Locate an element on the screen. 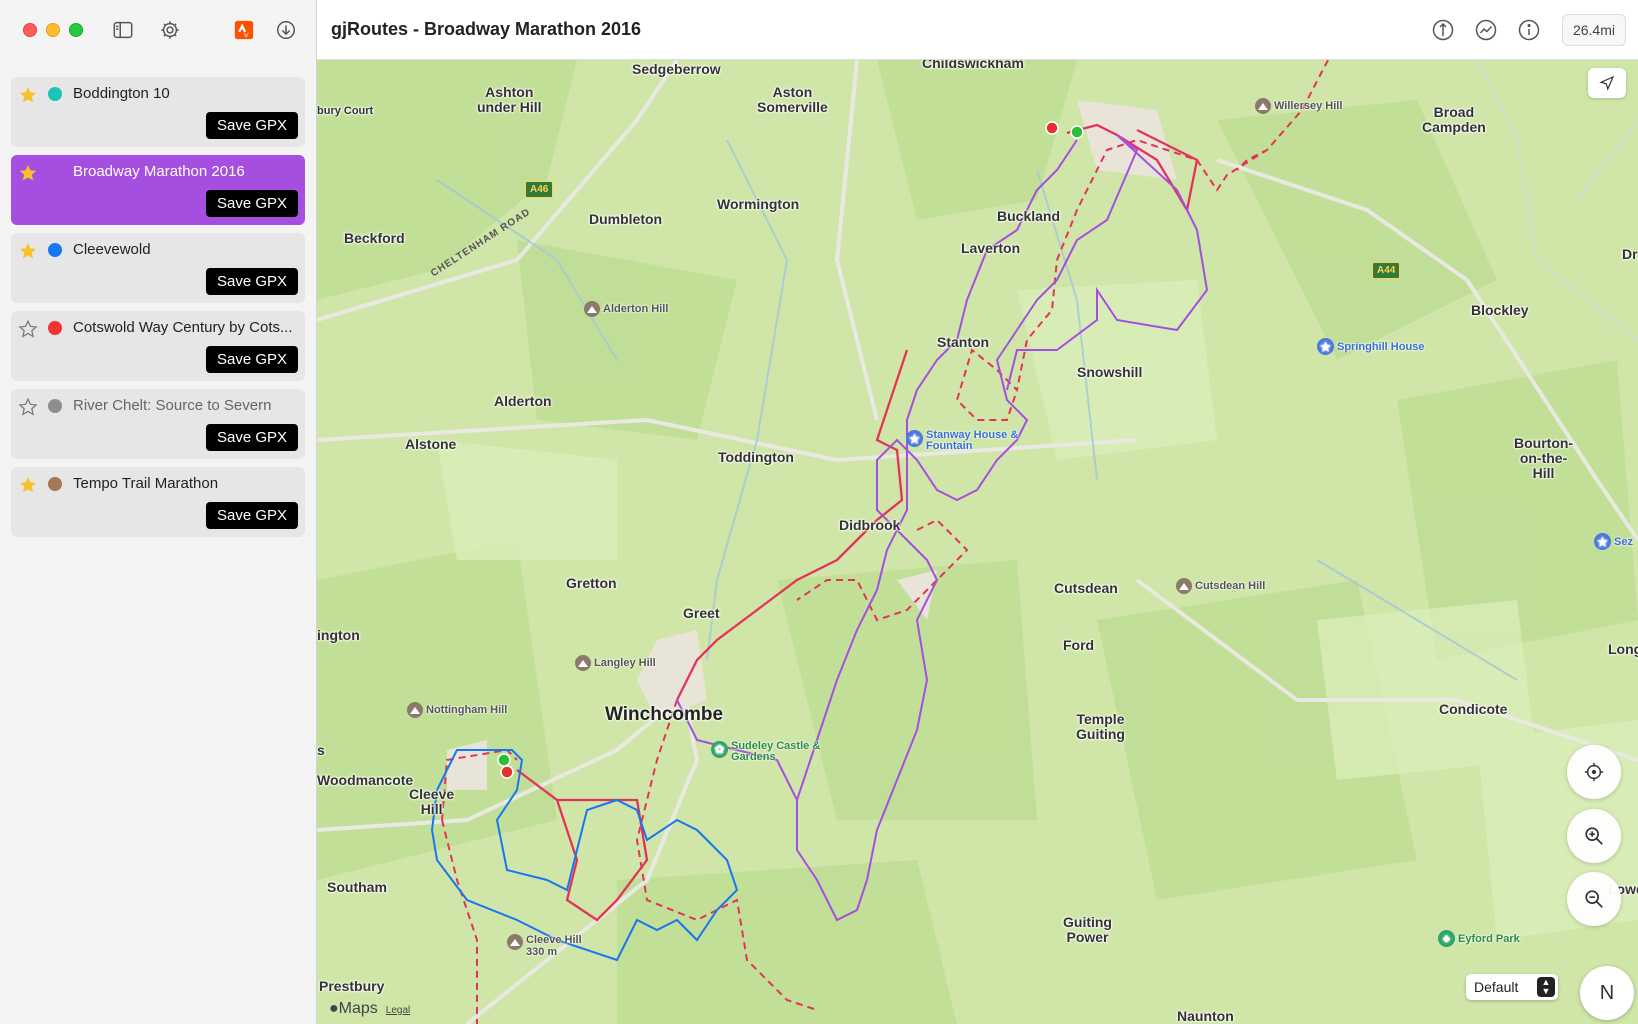 The image size is (1638, 1024). place-label: Southam is located at coordinates (357, 887).